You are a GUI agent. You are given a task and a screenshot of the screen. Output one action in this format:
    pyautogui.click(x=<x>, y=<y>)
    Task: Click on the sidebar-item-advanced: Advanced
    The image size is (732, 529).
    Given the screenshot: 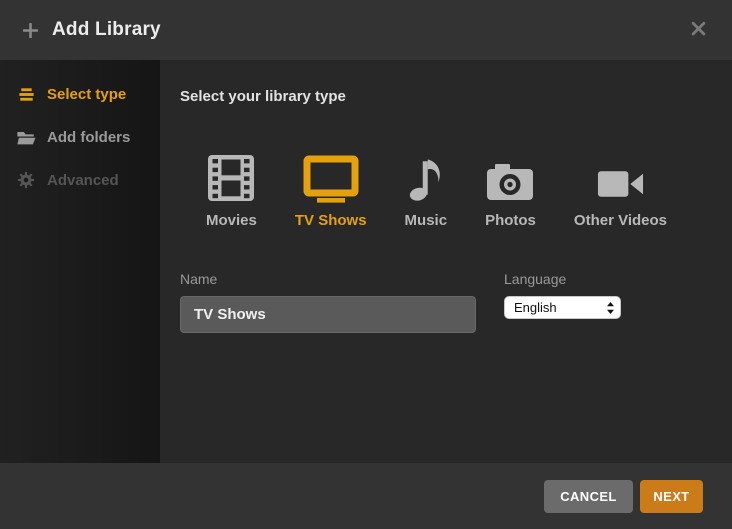 What is the action you would take?
    pyautogui.click(x=80, y=180)
    